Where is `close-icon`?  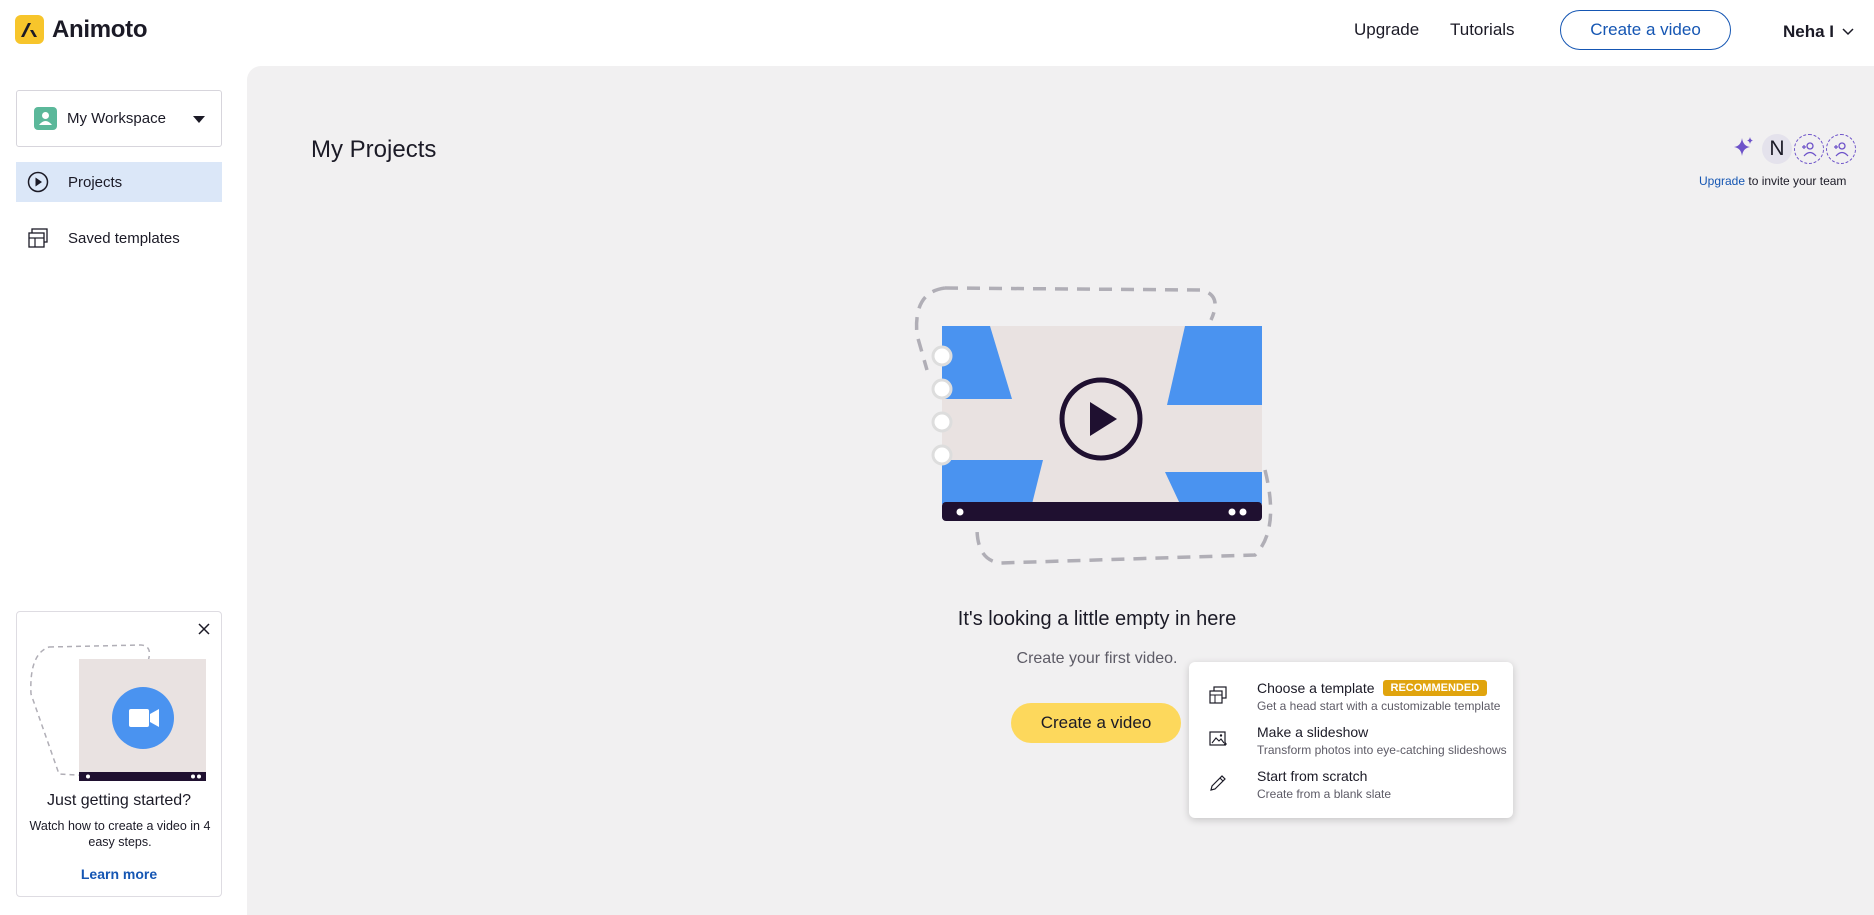
close-icon is located at coordinates (204, 631).